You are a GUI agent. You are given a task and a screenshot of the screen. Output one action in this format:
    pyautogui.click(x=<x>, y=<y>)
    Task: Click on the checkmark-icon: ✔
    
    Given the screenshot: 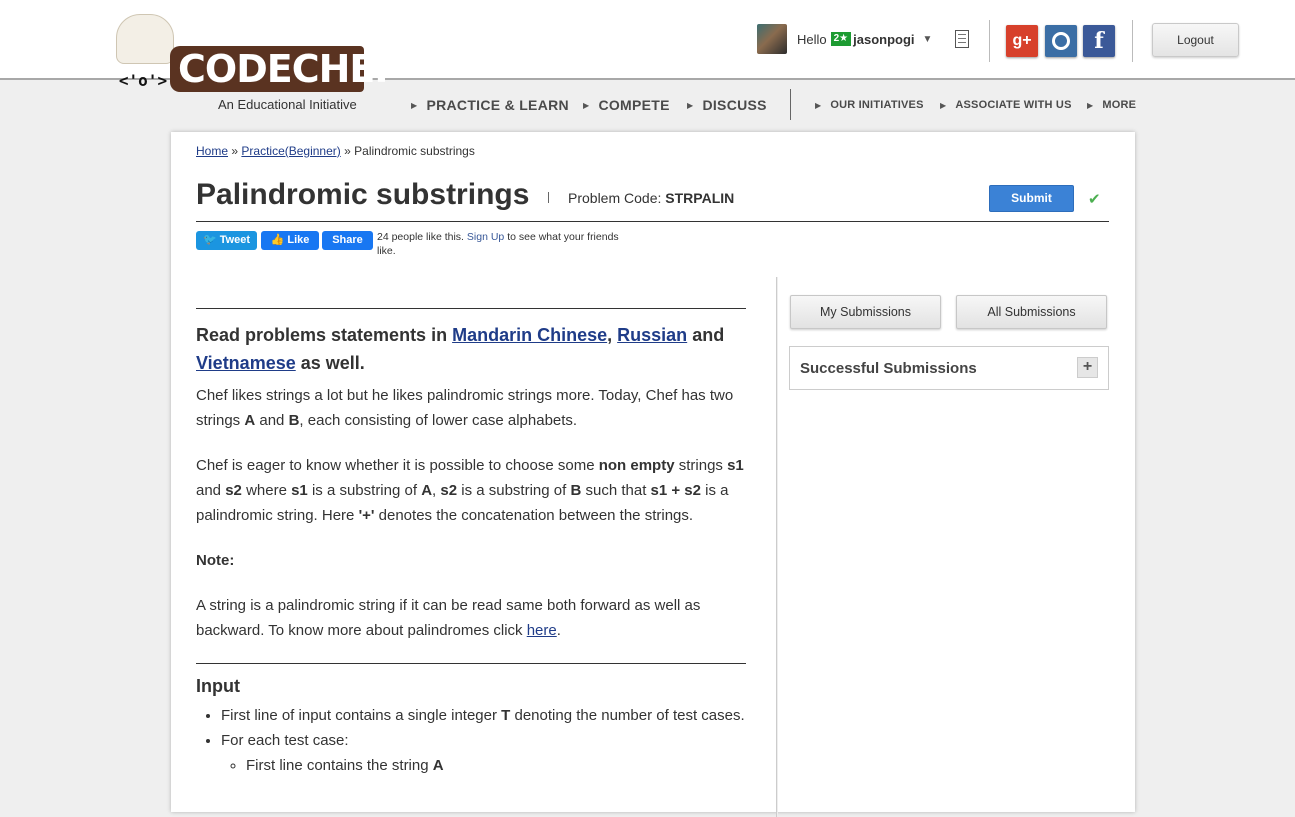 What is the action you would take?
    pyautogui.click(x=1094, y=199)
    